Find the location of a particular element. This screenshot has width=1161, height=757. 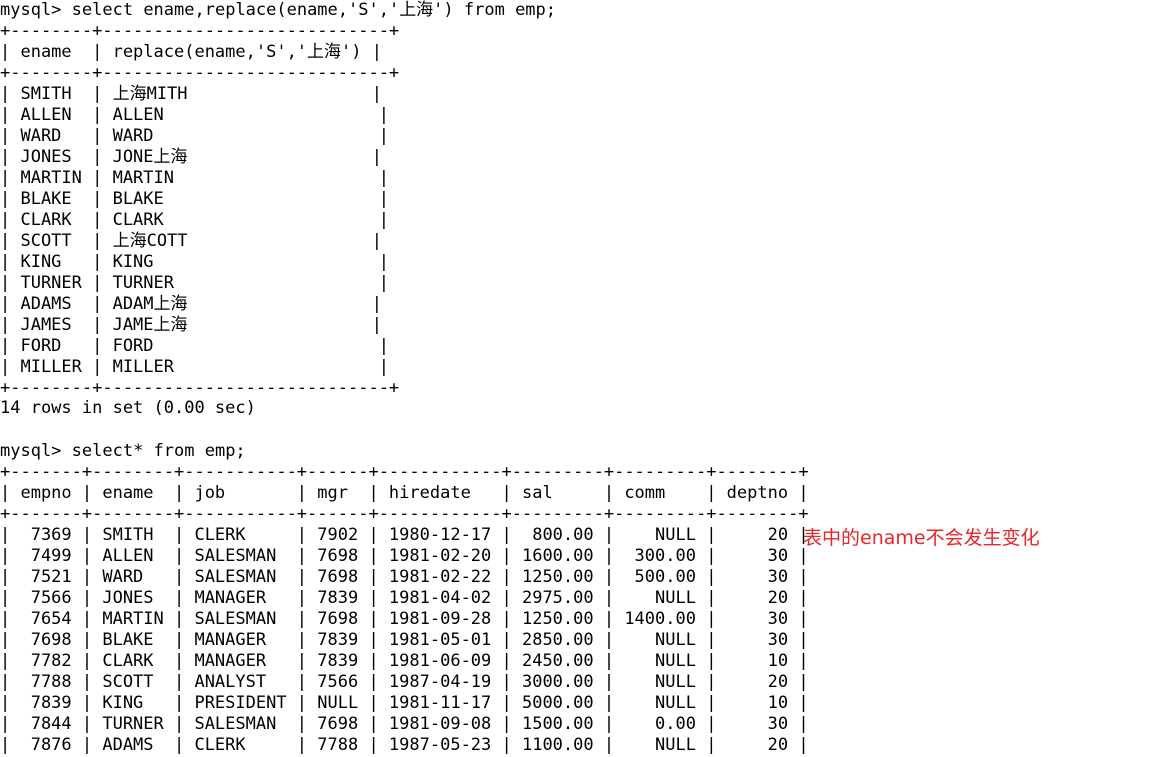

table-row: | JONES | JONE上海 | is located at coordinates (191, 157).